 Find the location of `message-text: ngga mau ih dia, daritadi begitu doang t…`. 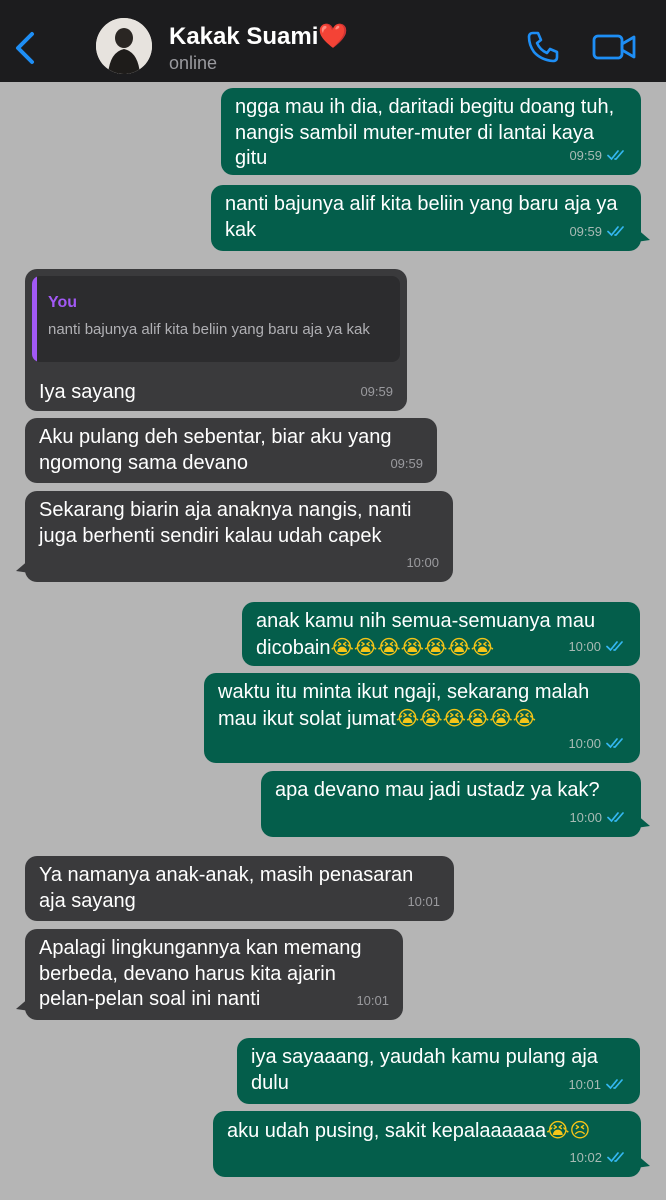

message-text: ngga mau ih dia, daritadi begitu doang t… is located at coordinates (425, 132).